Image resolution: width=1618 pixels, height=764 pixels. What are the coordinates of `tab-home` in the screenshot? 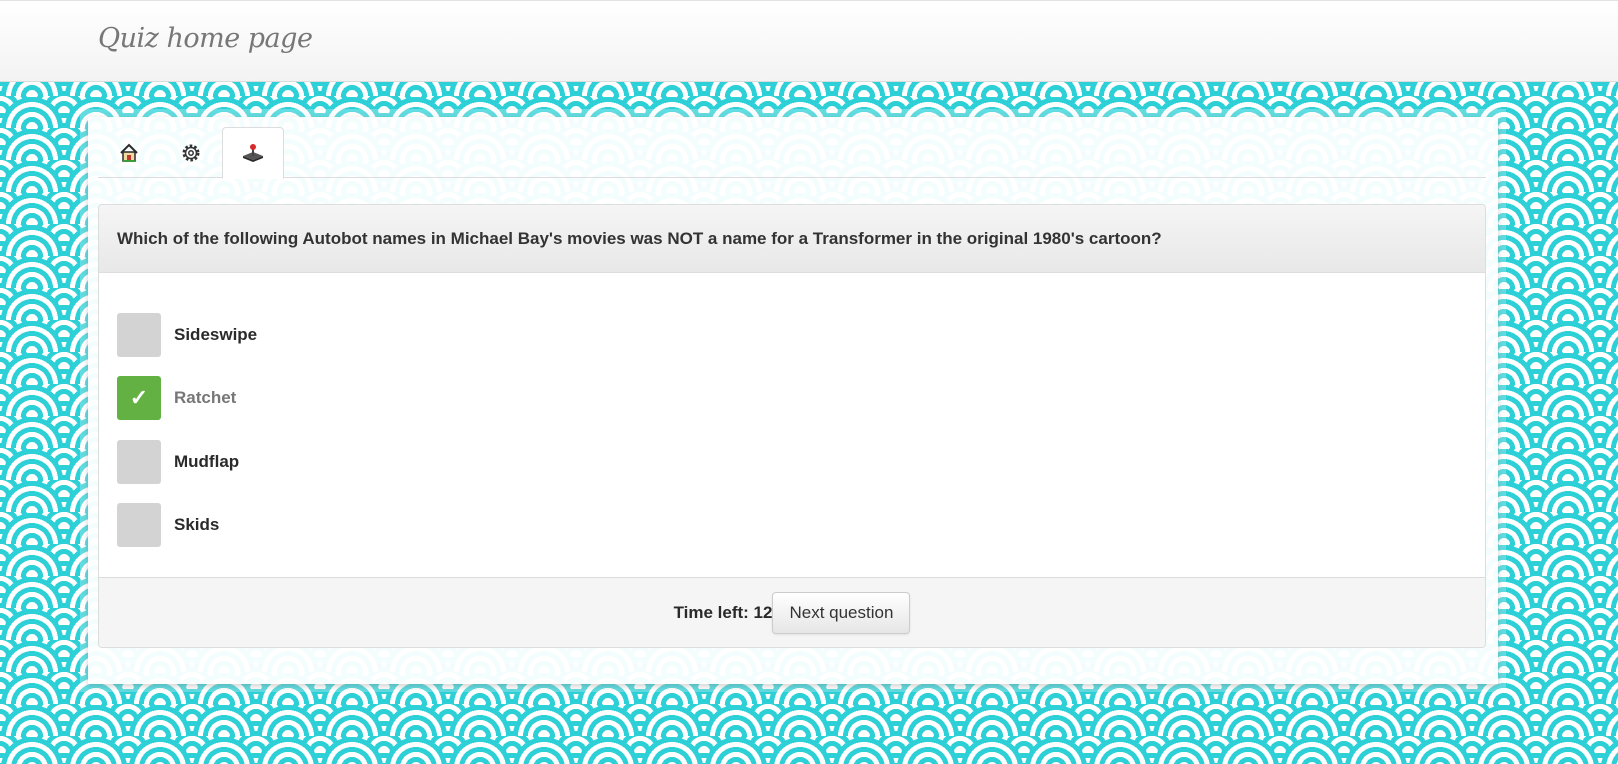 It's located at (129, 152).